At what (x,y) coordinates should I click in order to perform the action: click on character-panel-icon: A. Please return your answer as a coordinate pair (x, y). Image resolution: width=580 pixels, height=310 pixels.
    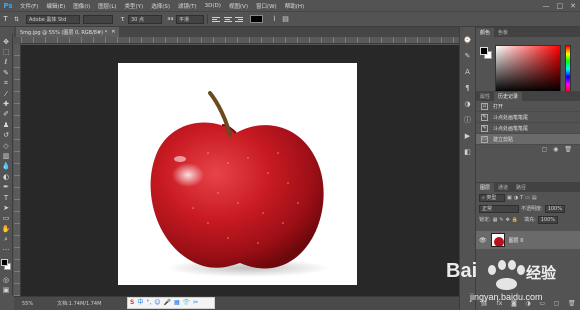
    Looking at the image, I should click on (467, 71).